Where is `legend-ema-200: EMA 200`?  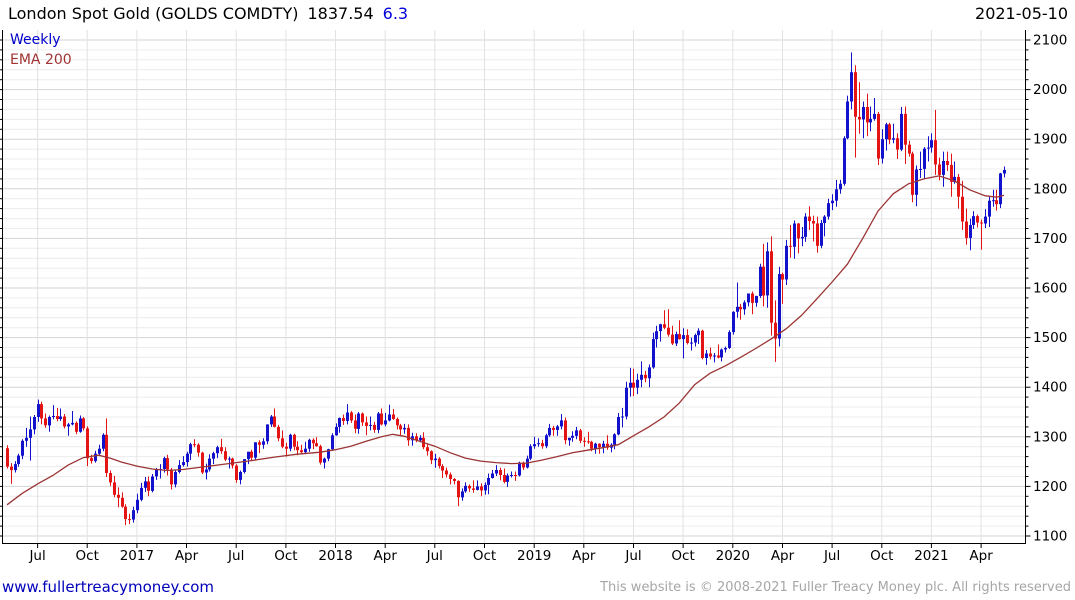
legend-ema-200: EMA 200 is located at coordinates (41, 60).